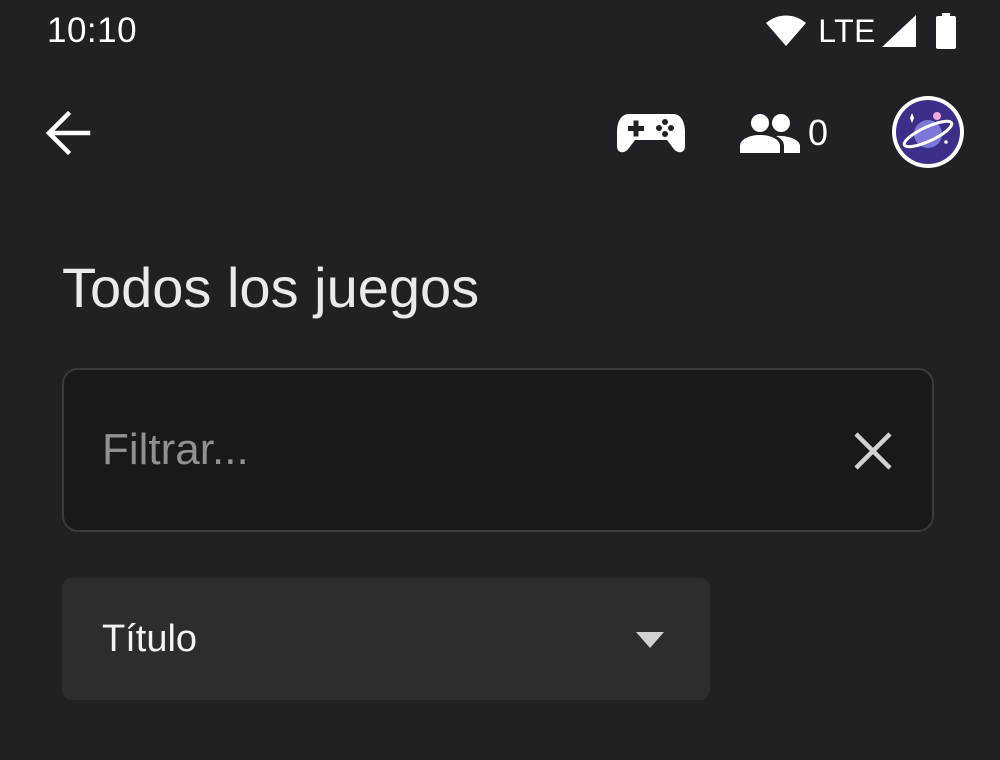  Describe the element at coordinates (150, 639) in the screenshot. I see `sort-selected-value: Título` at that location.